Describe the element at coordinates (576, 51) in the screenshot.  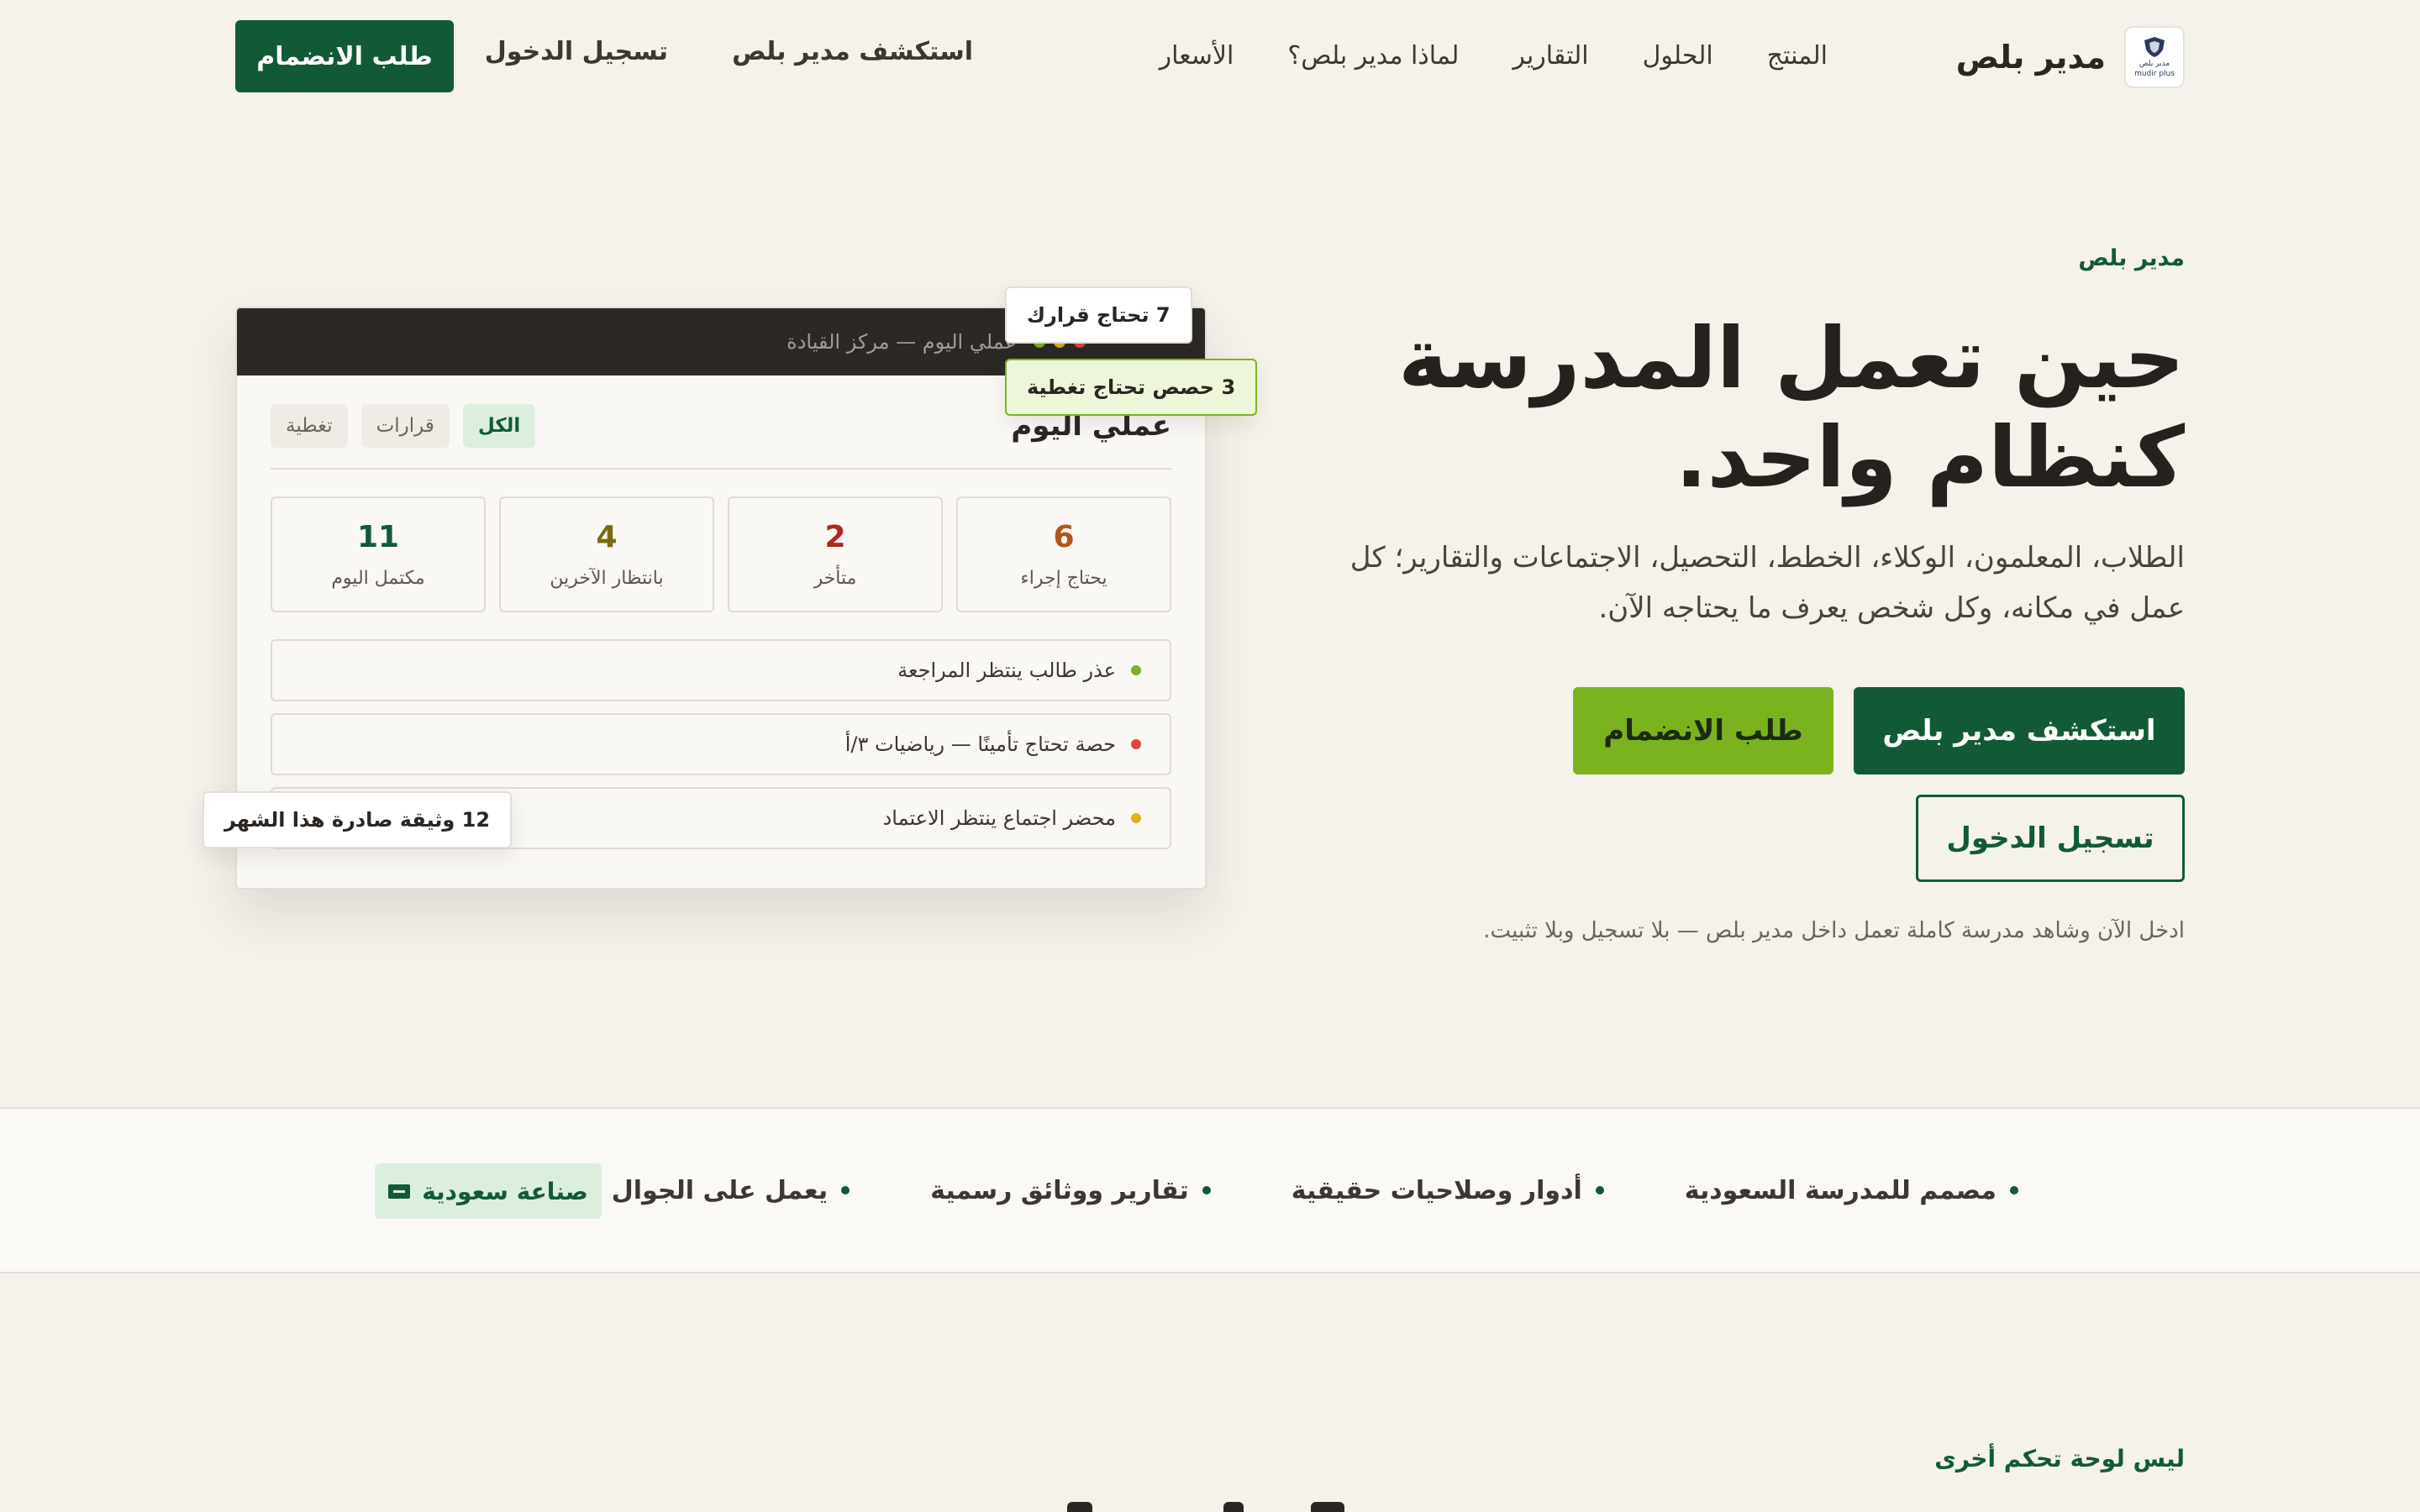
I see `nav-login-link: تسجيل الدخول` at that location.